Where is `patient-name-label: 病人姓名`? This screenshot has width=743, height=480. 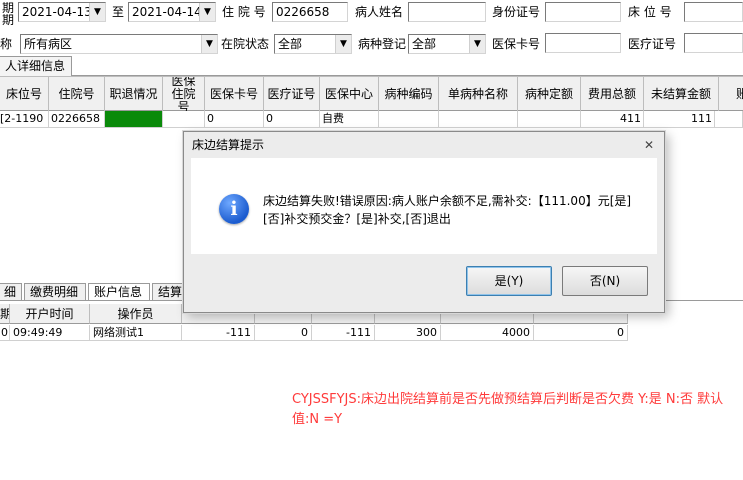 patient-name-label: 病人姓名 is located at coordinates (379, 12).